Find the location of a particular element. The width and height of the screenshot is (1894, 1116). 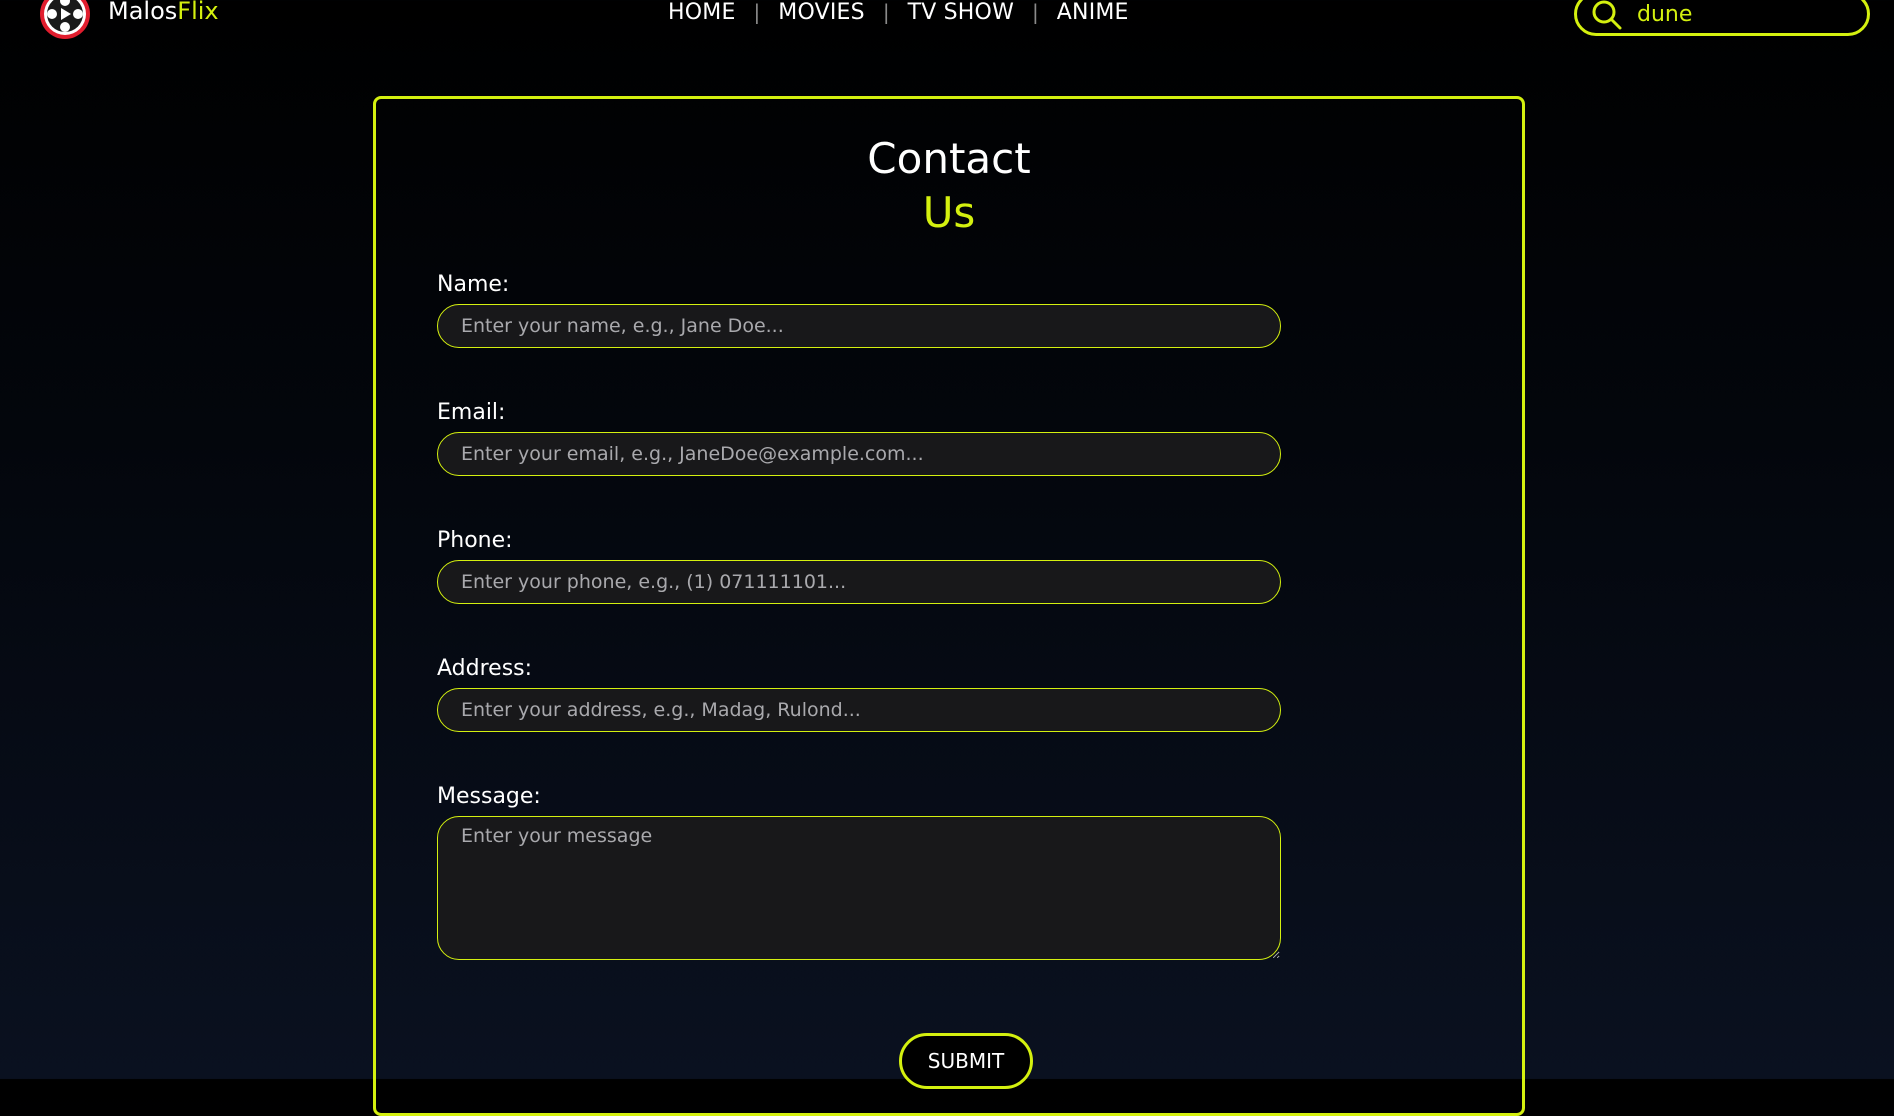

message-field is located at coordinates (859, 888).